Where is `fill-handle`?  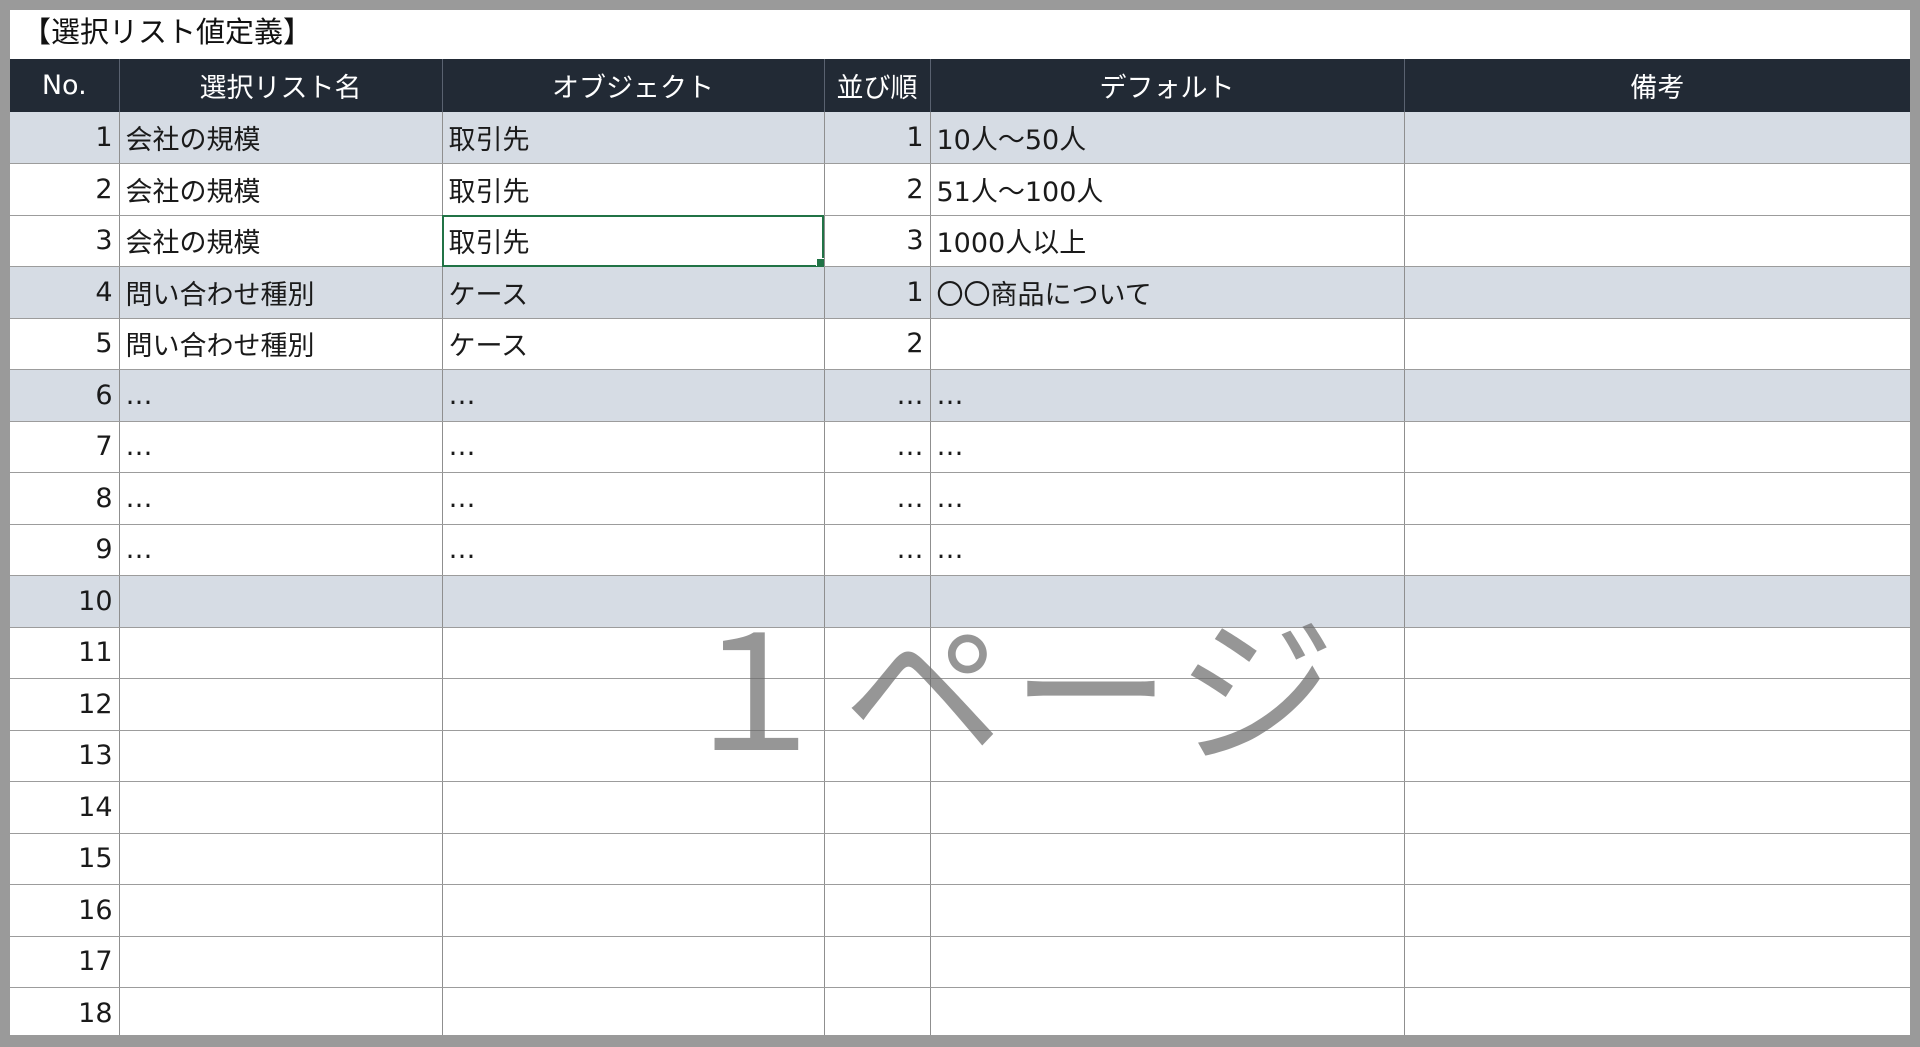 fill-handle is located at coordinates (819, 262).